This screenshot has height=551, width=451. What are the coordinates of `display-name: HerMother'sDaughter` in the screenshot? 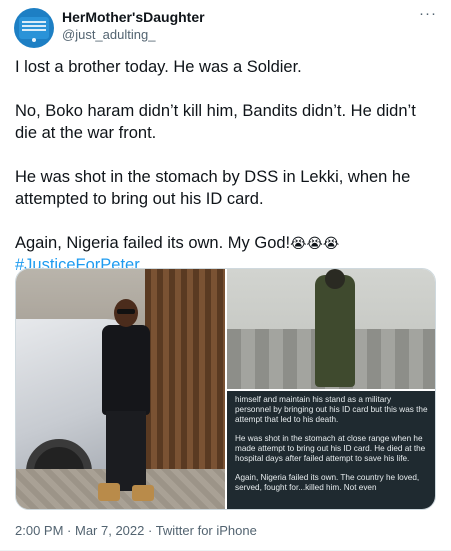 It's located at (133, 17).